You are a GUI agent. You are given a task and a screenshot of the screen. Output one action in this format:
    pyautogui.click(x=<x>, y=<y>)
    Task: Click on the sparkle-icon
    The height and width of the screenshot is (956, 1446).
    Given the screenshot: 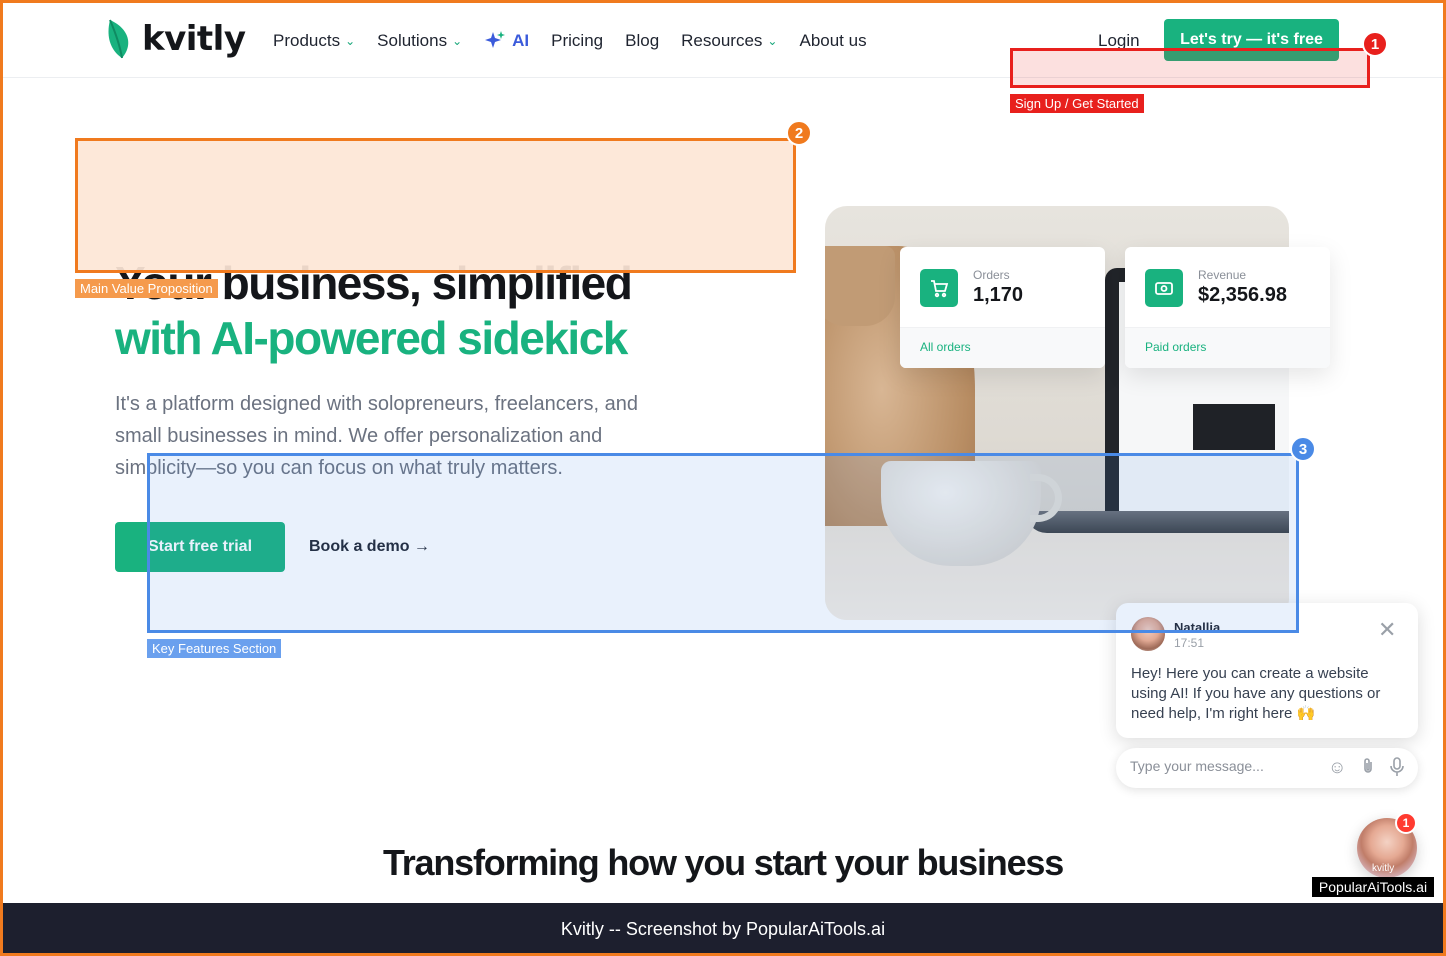 What is the action you would take?
    pyautogui.click(x=495, y=39)
    